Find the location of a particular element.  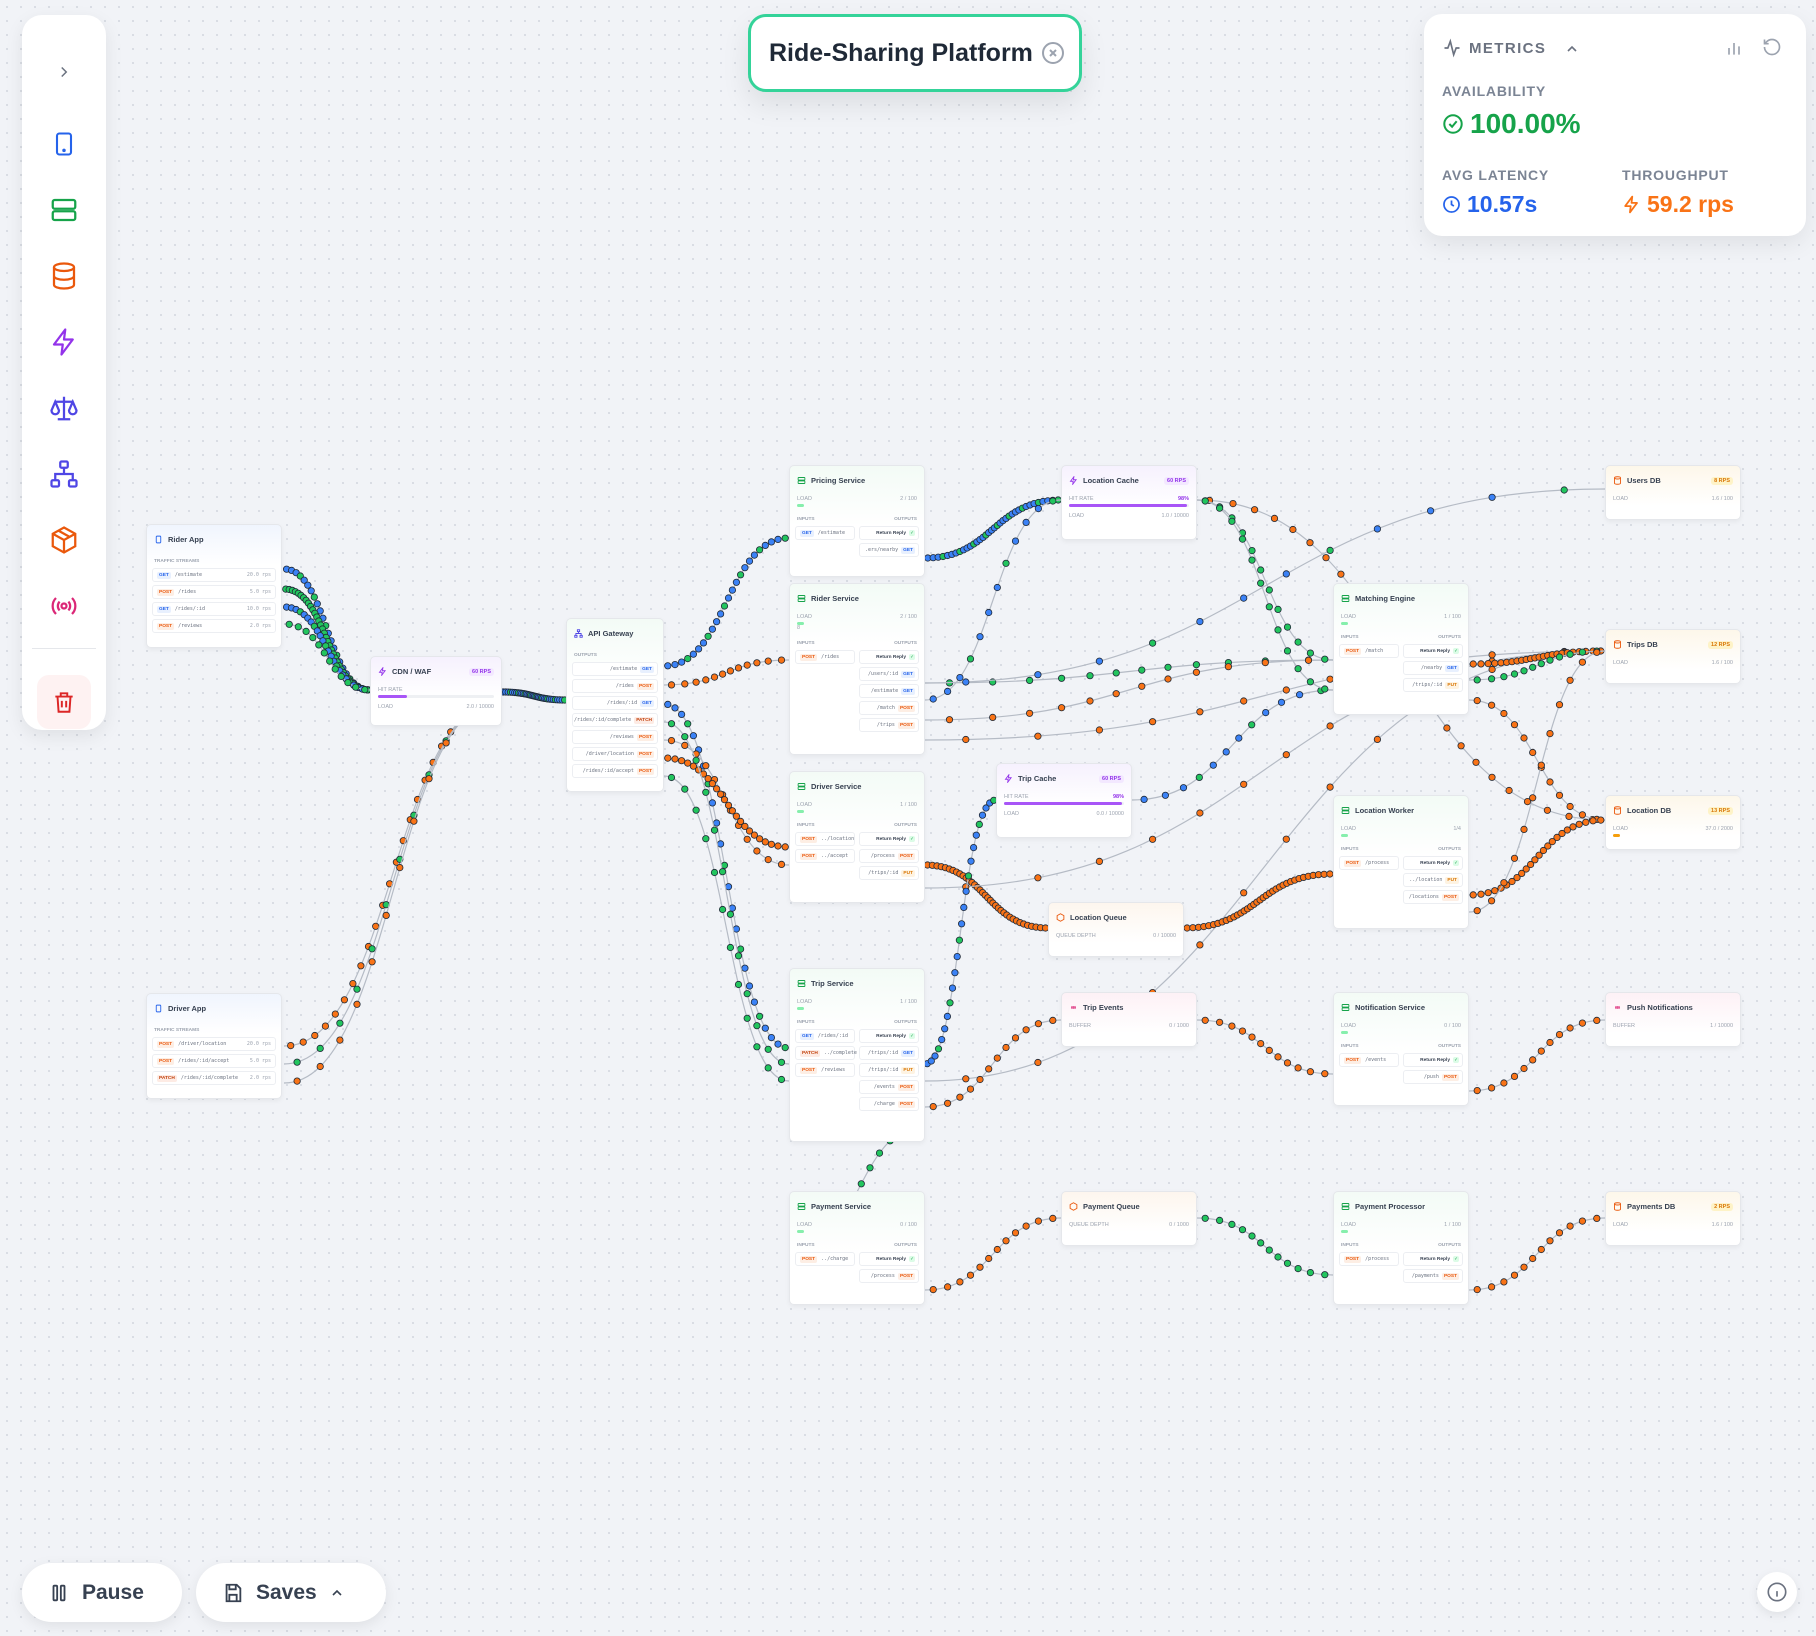

delete-button is located at coordinates (64, 702).